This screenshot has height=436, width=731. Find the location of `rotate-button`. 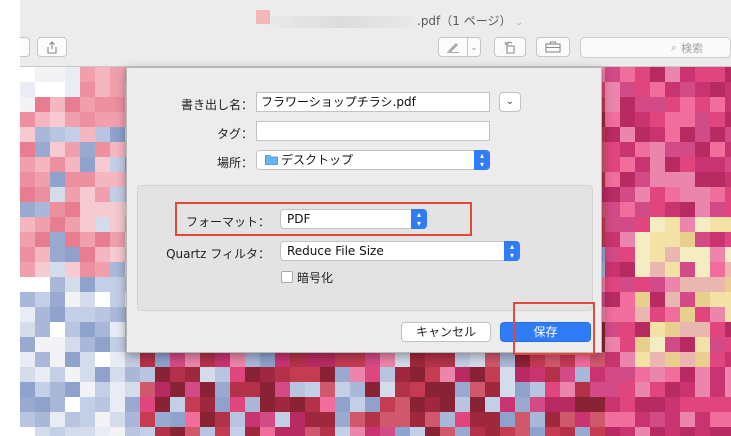

rotate-button is located at coordinates (510, 47).